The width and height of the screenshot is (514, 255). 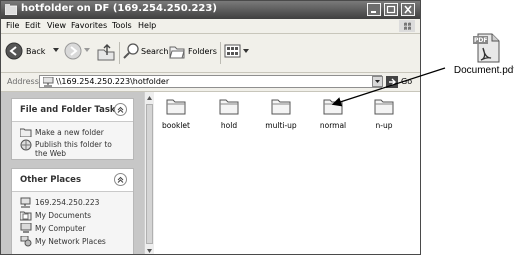 I want to click on pdf-filename: Document.pdf, so click(x=483, y=70).